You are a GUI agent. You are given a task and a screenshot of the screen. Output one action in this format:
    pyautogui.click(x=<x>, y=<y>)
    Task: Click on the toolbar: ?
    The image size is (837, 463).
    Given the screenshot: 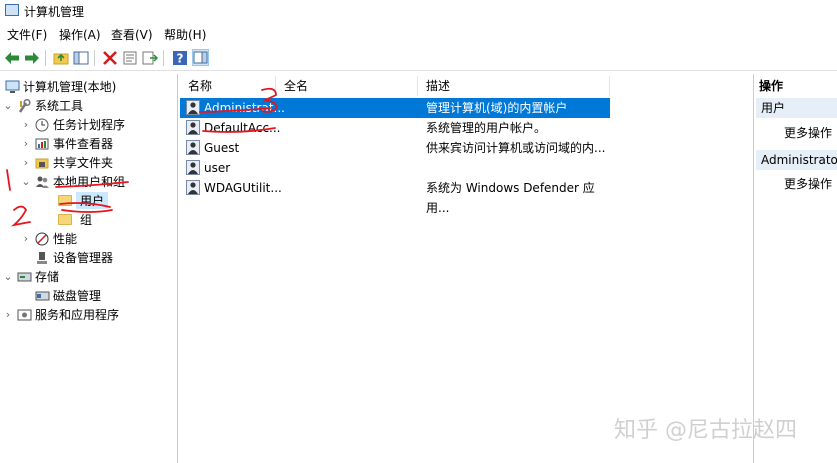 What is the action you would take?
    pyautogui.click(x=418, y=58)
    